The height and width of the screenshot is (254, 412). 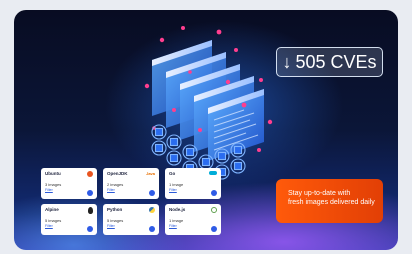 I want to click on arrow-down-icon: ↓, so click(x=287, y=61).